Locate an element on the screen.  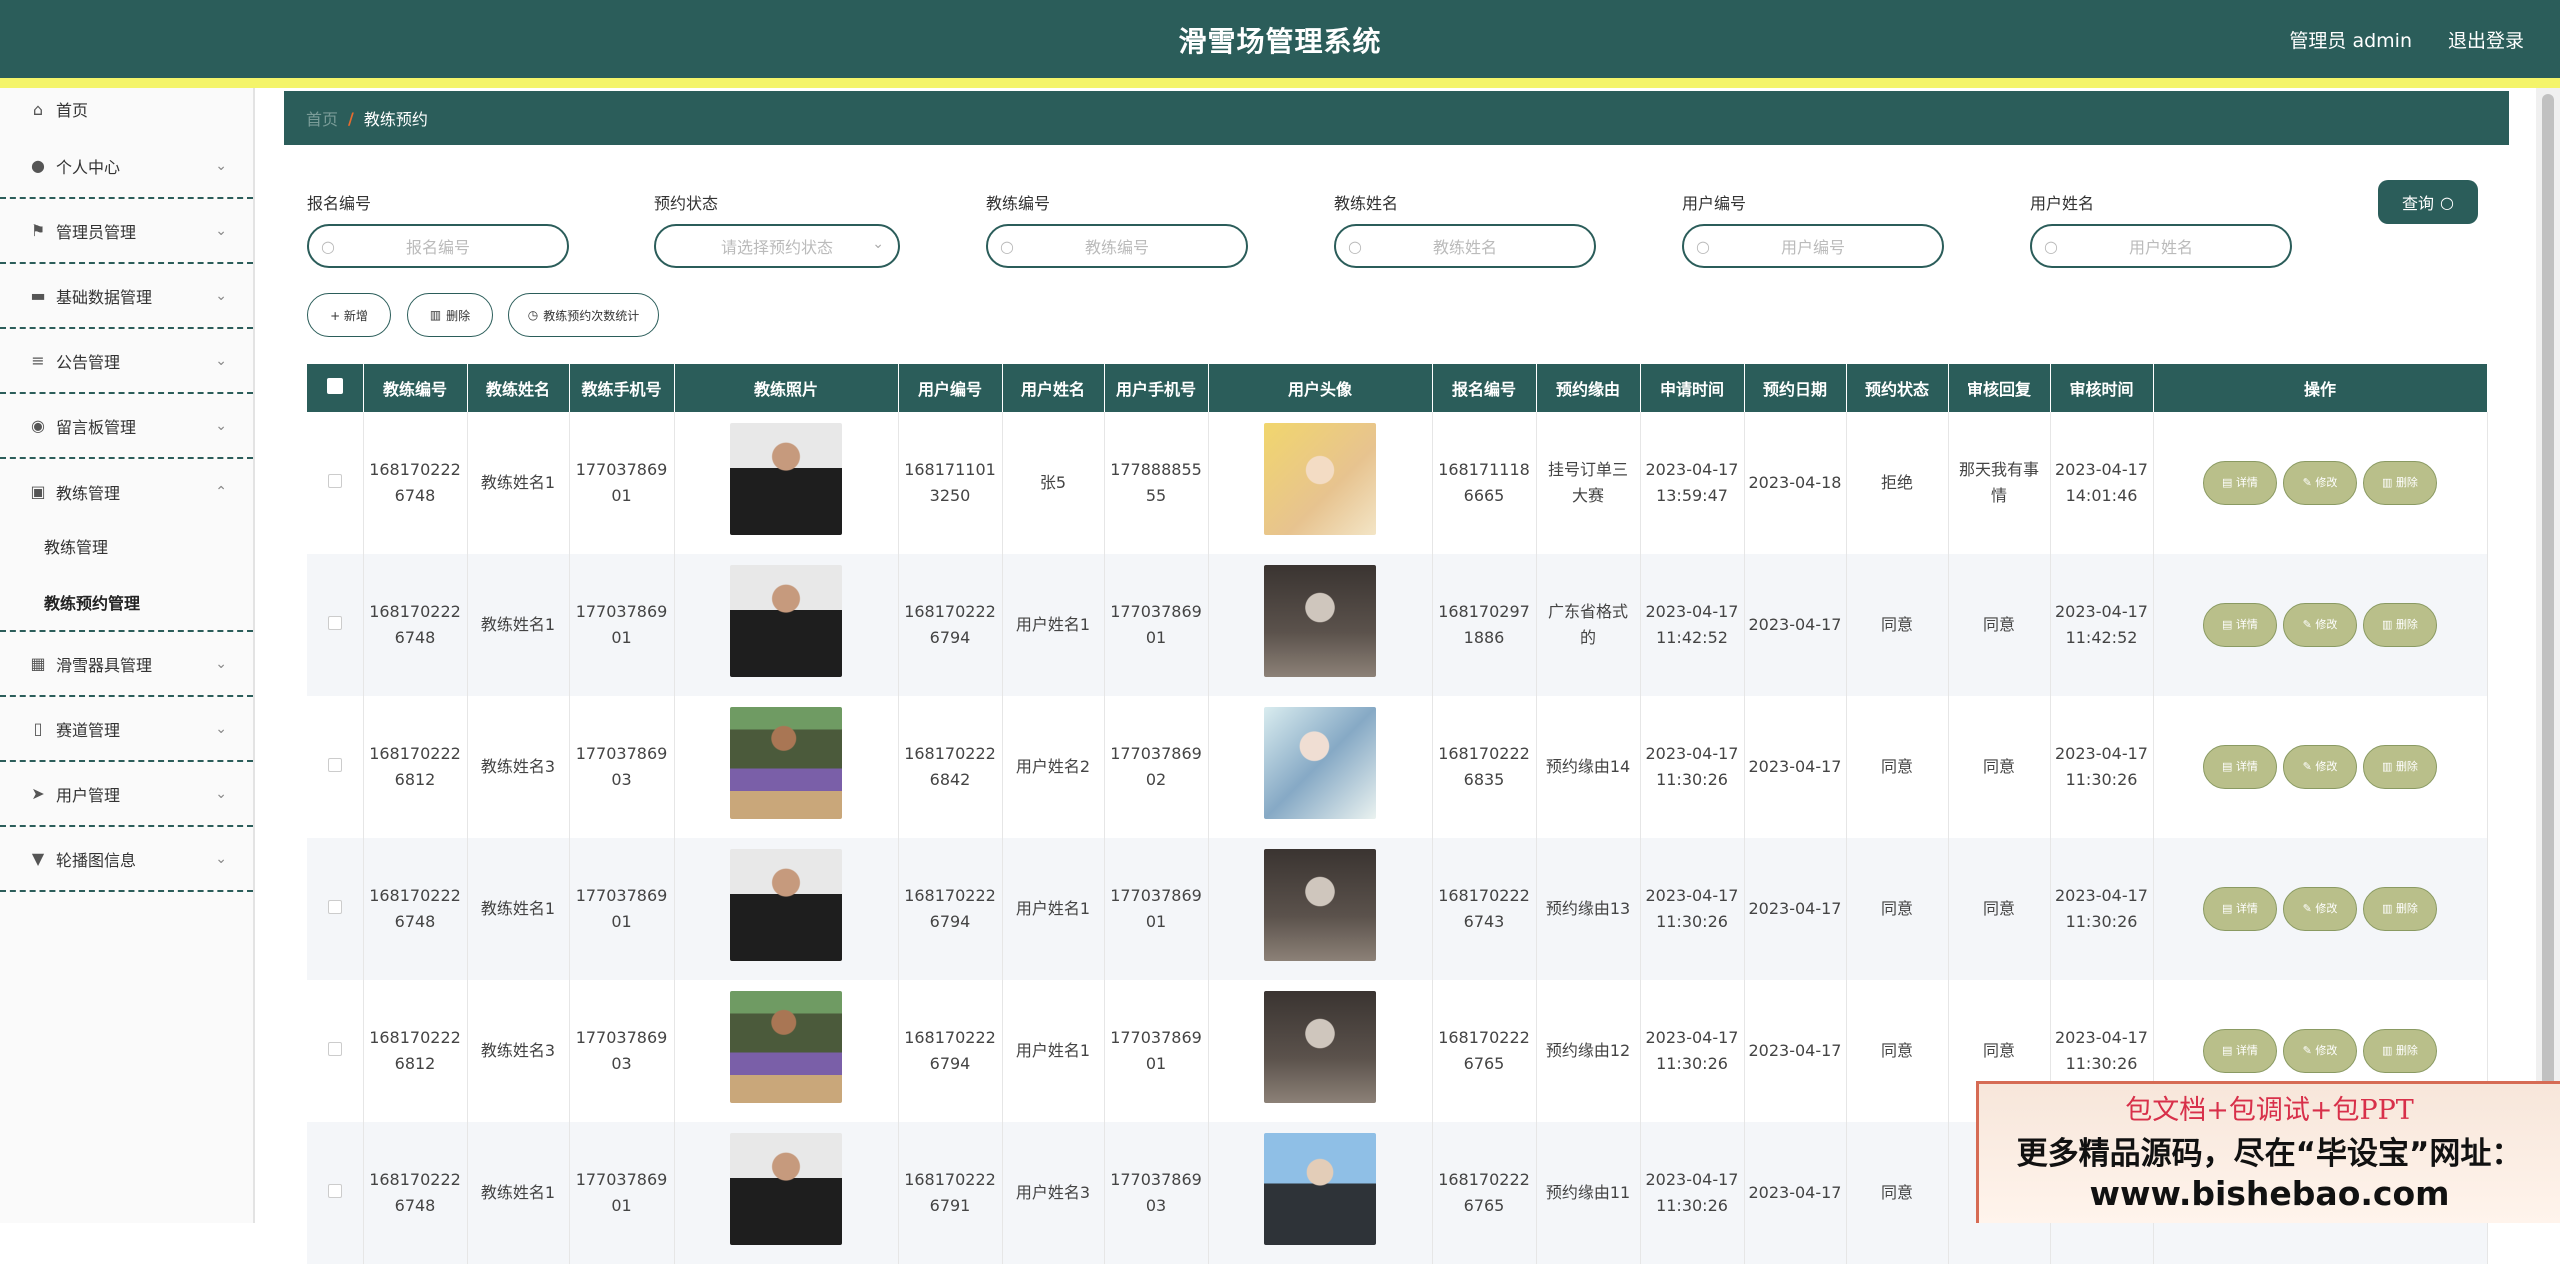
sidebar-item-home: ⌂ 首页 is located at coordinates (126, 109).